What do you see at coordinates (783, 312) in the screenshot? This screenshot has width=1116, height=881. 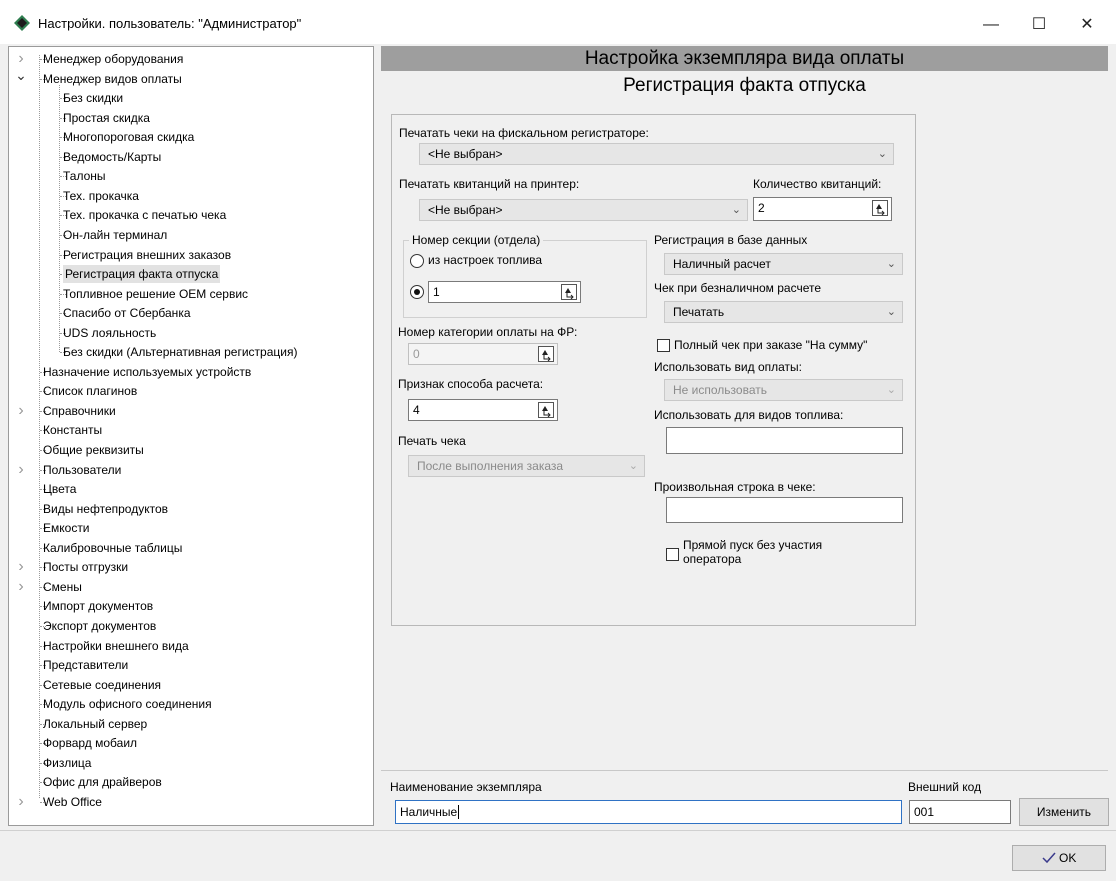 I see `cashless-select: Печатать ⌄` at bounding box center [783, 312].